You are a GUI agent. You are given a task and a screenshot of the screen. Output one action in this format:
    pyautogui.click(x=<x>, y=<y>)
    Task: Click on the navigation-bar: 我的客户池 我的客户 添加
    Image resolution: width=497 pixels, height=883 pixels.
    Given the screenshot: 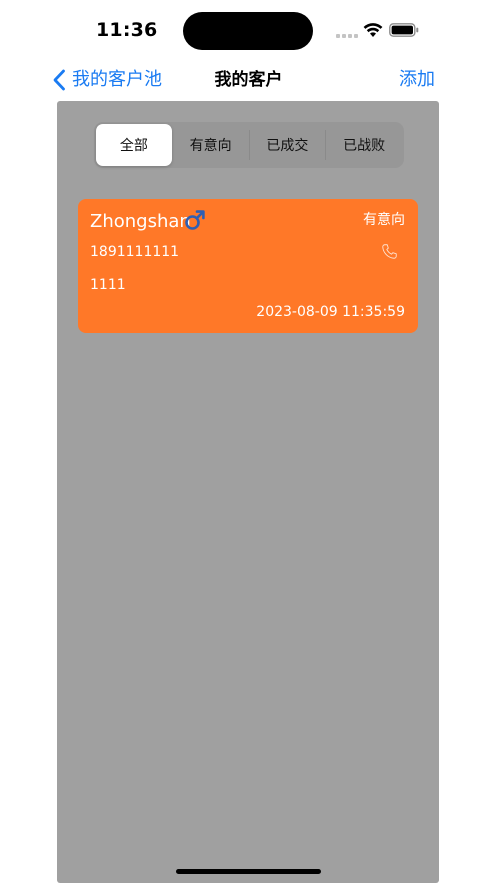 What is the action you would take?
    pyautogui.click(x=248, y=80)
    